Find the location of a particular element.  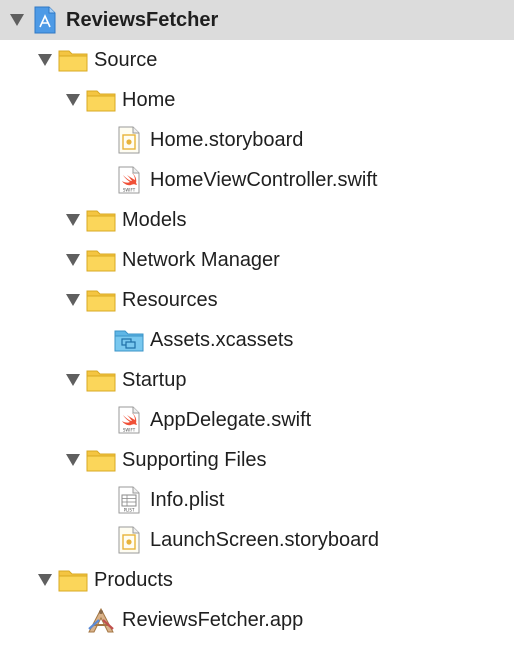

tree-row-info-plist: PLIST Info.plist is located at coordinates (257, 500).